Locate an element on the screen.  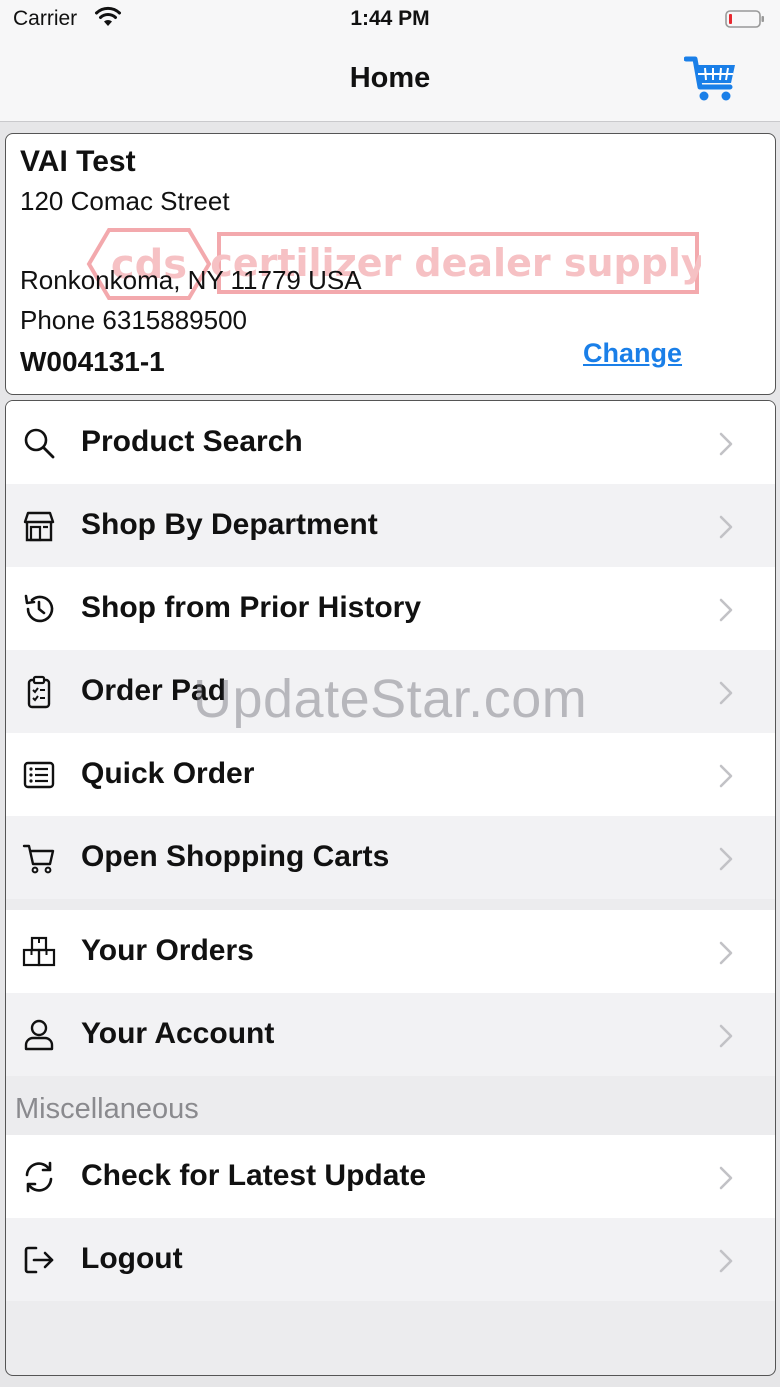
clipboard-icon is located at coordinates (39, 692).